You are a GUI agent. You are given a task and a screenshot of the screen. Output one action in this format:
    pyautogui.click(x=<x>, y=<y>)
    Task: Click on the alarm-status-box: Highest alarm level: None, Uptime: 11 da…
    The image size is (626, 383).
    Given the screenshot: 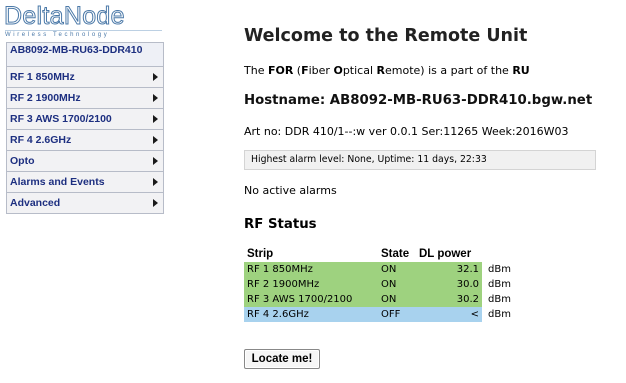 What is the action you would take?
    pyautogui.click(x=420, y=160)
    